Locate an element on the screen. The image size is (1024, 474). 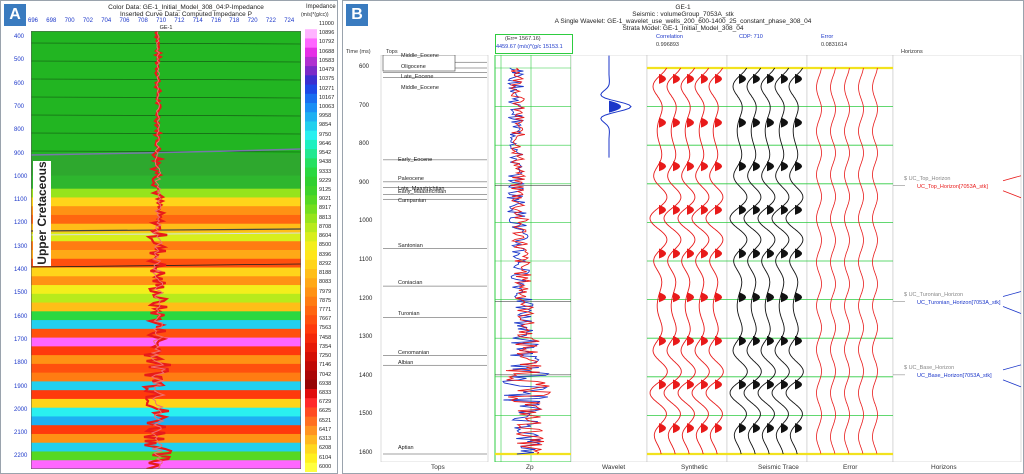
synthetic-track-label: Synthetic is located at coordinates (694, 467).